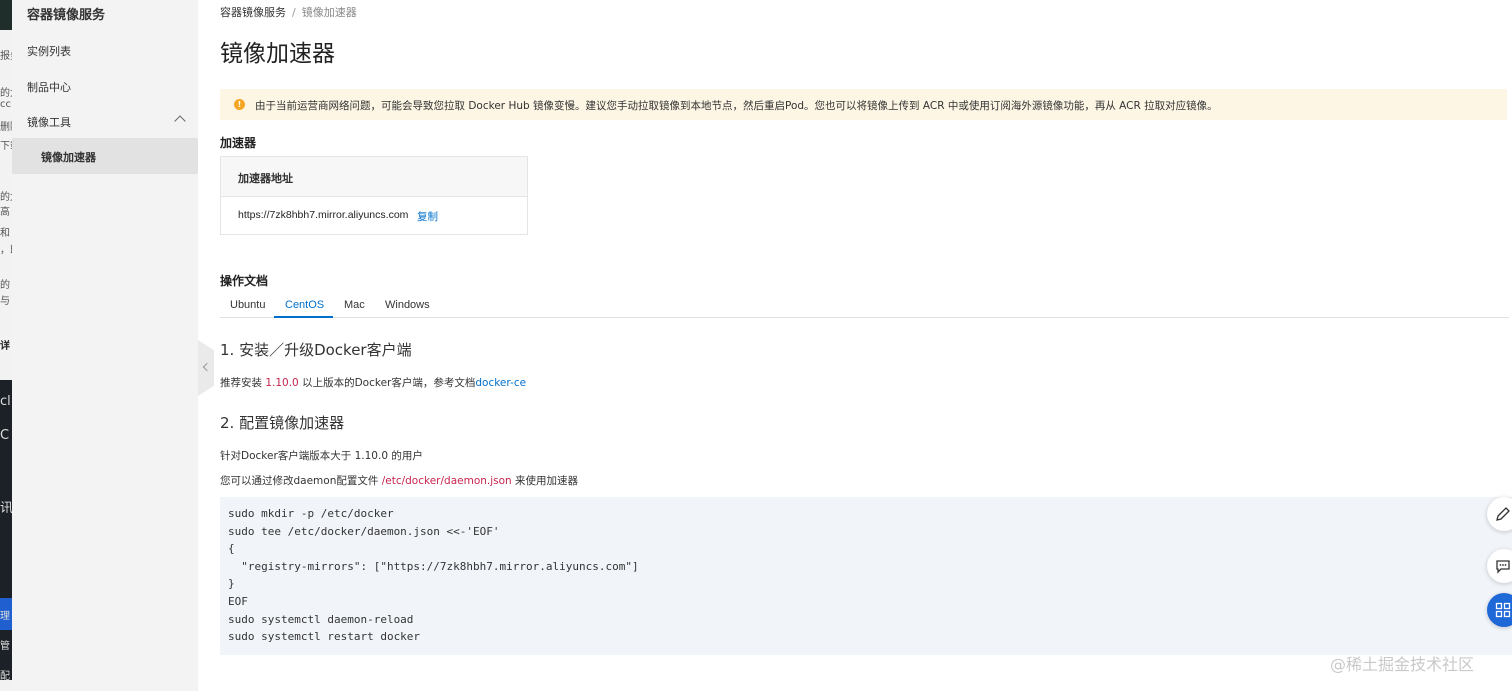 This screenshot has width=1512, height=691. I want to click on page-title: 镜像加速器, so click(277, 54).